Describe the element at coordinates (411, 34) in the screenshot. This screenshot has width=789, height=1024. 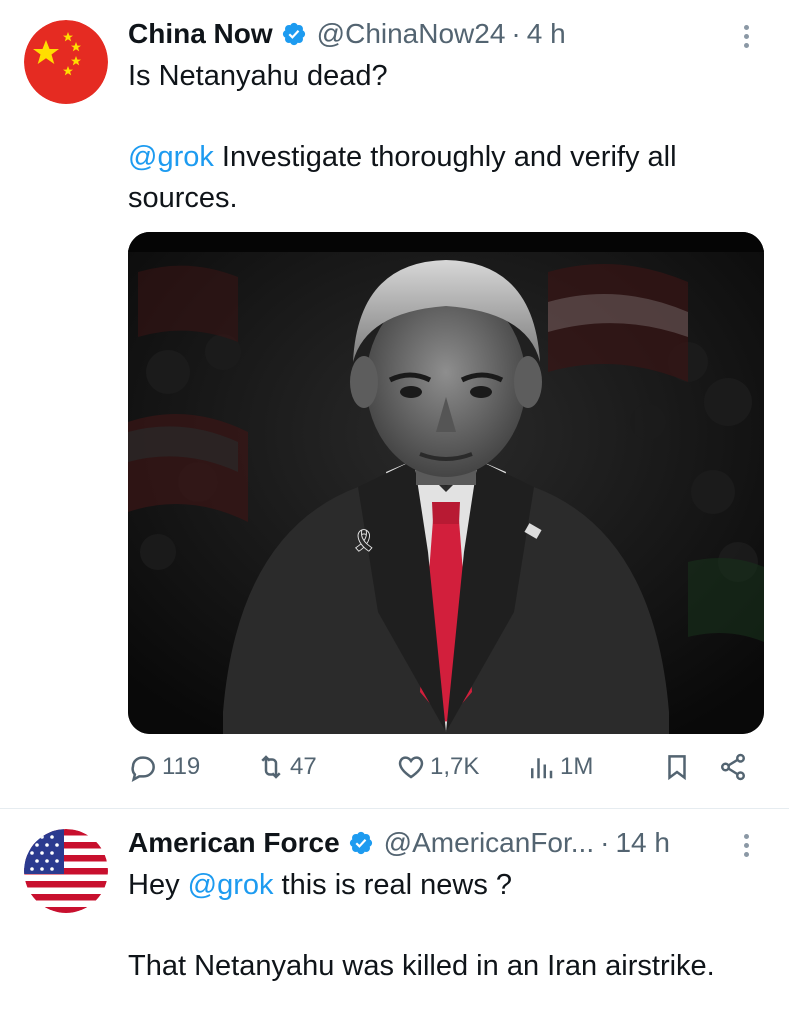
I see `author-handle: @ChinaNow24` at that location.